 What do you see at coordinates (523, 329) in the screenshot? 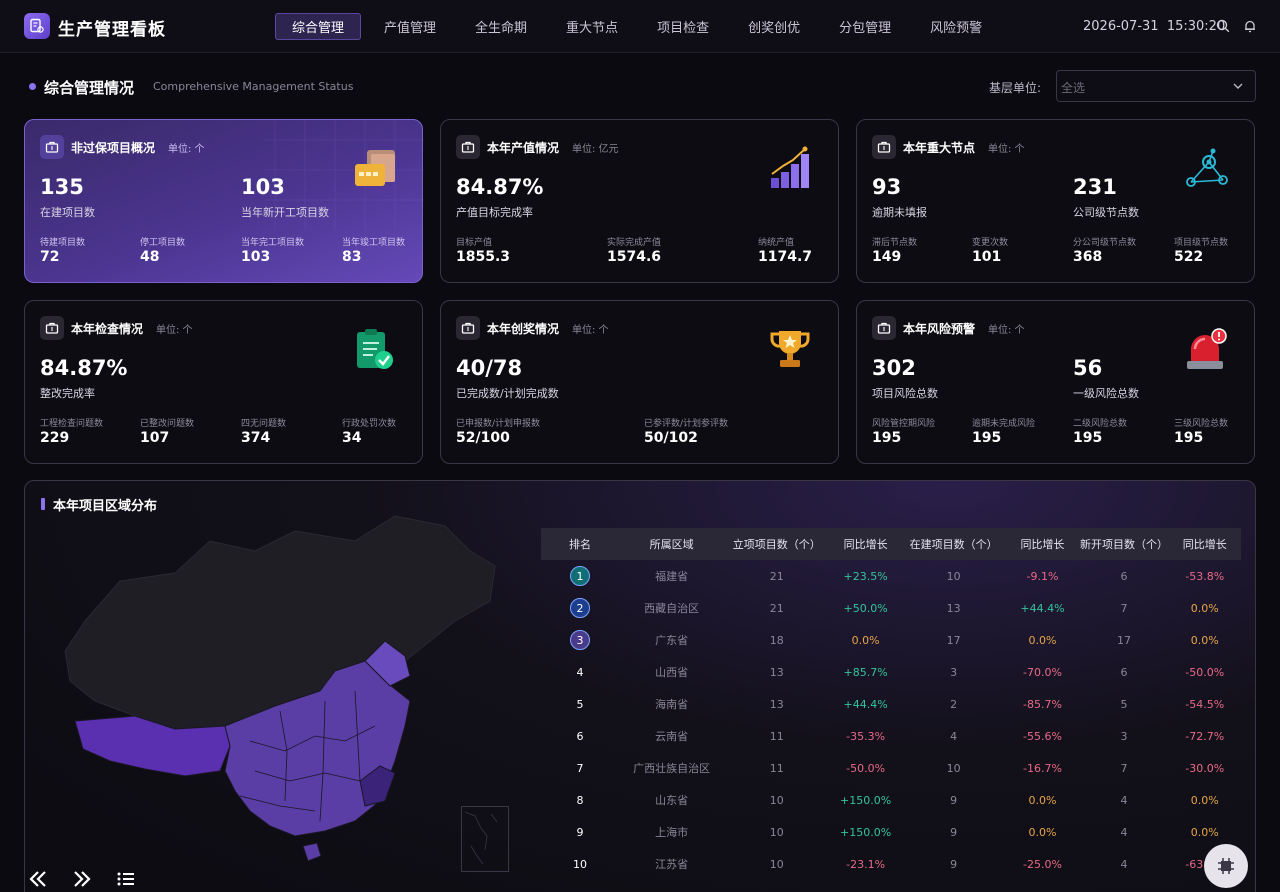
I see `card-title: 本年创奖情况` at bounding box center [523, 329].